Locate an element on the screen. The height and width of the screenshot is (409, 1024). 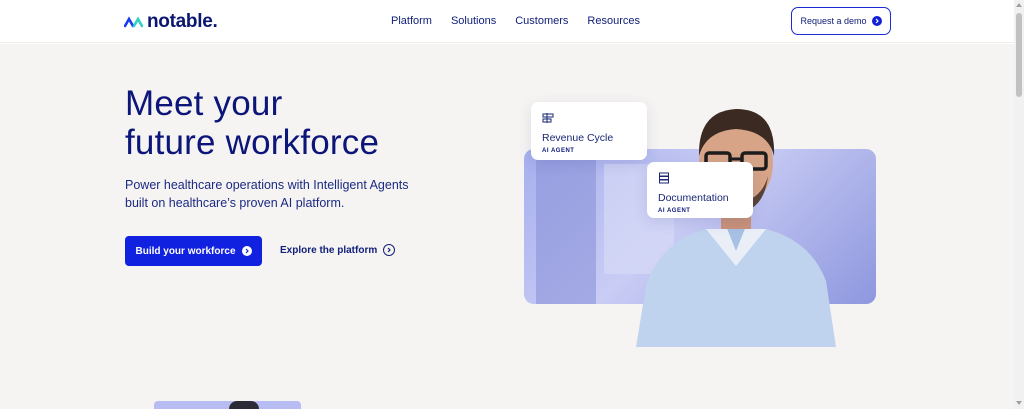
headline-line-2: future workforce is located at coordinates (252, 142).